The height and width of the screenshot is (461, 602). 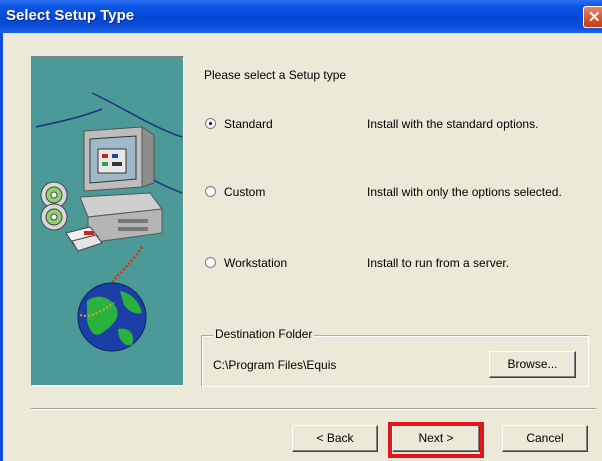 I want to click on destination-path: C:\Program Files\Equis, so click(x=275, y=365).